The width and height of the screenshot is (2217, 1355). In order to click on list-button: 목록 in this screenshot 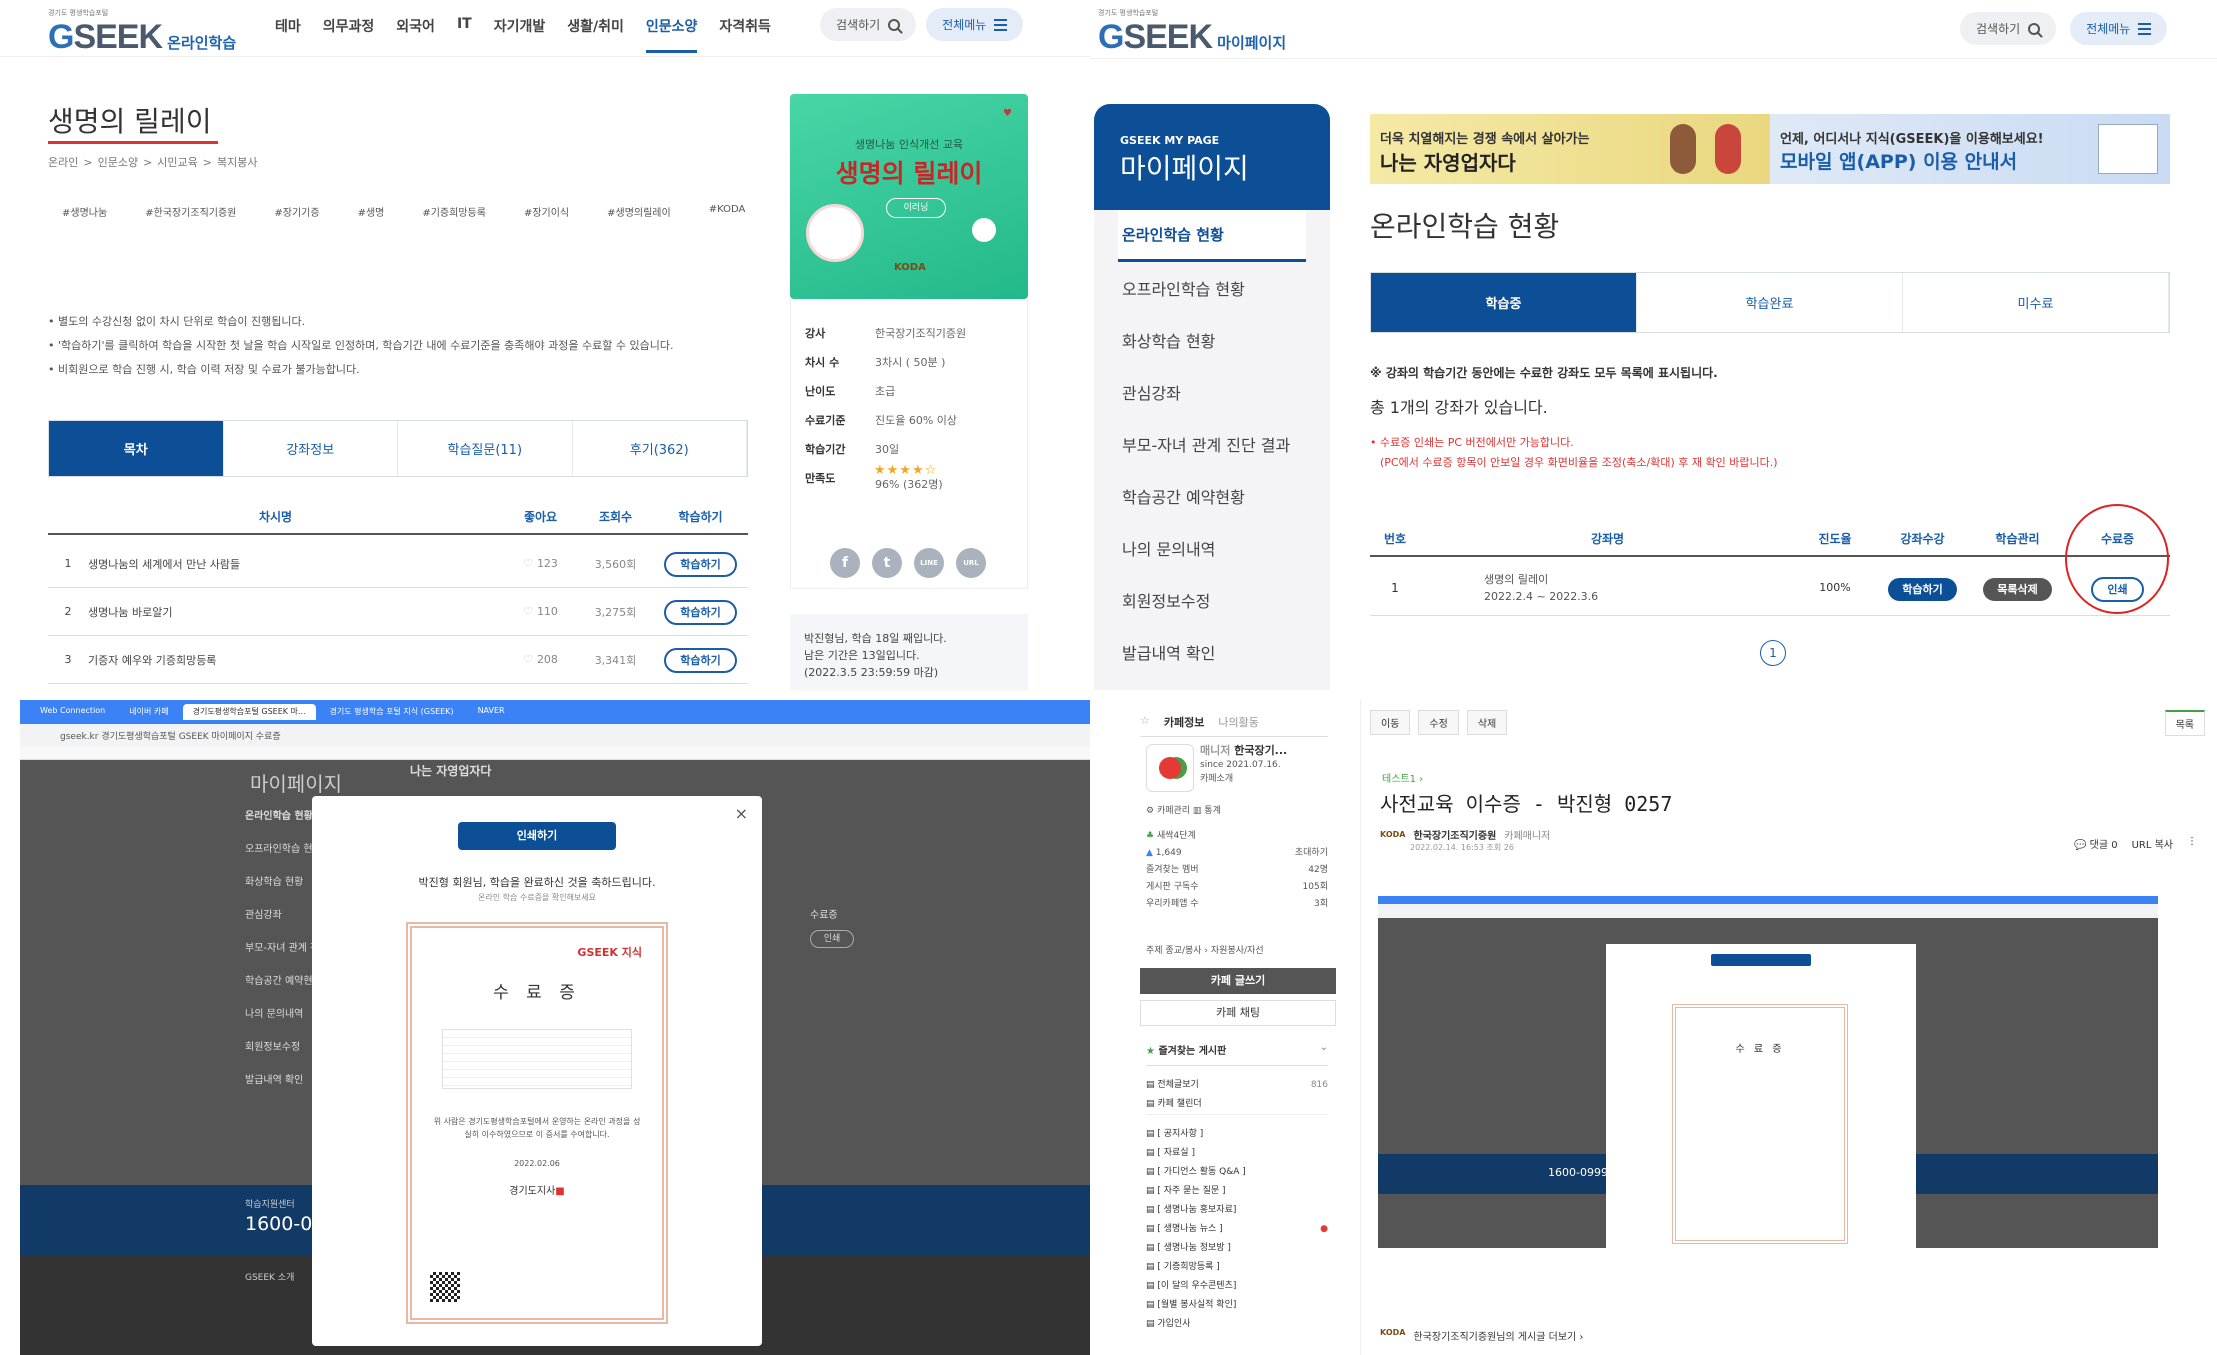, I will do `click(2184, 723)`.